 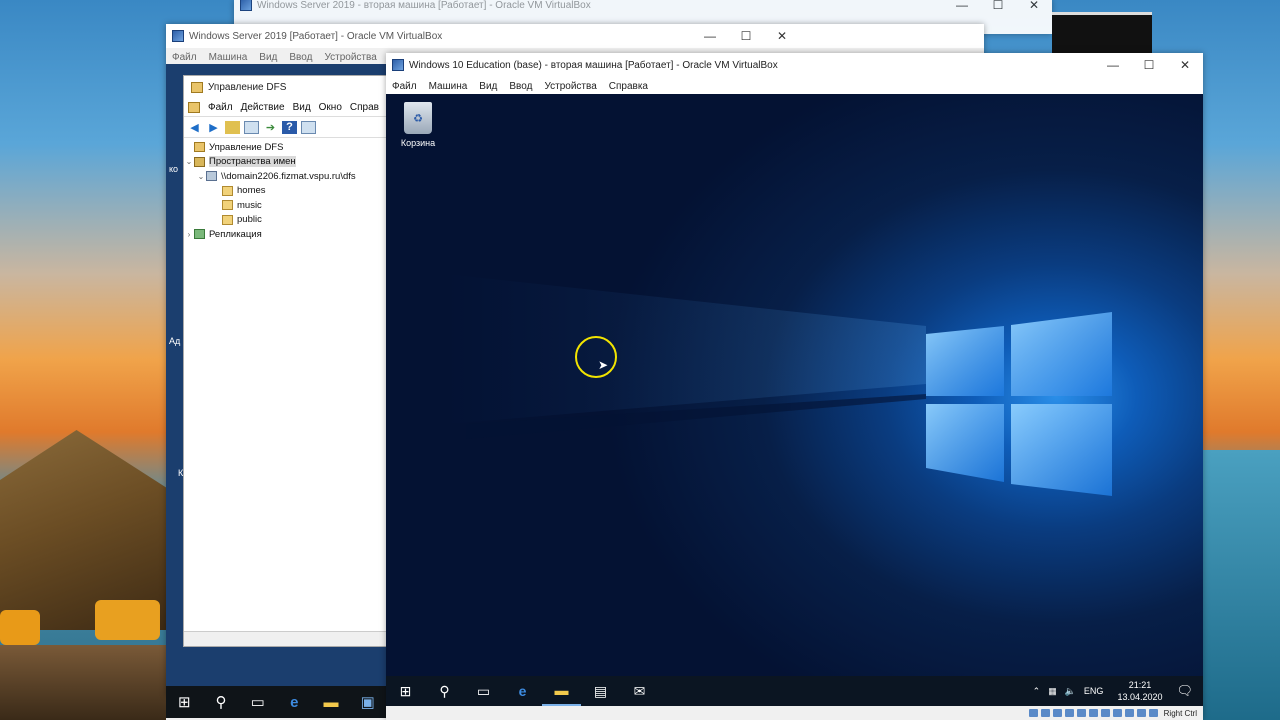 I want to click on tree-item-namespaces: ⌄ Пространства имен, so click(x=285, y=162).